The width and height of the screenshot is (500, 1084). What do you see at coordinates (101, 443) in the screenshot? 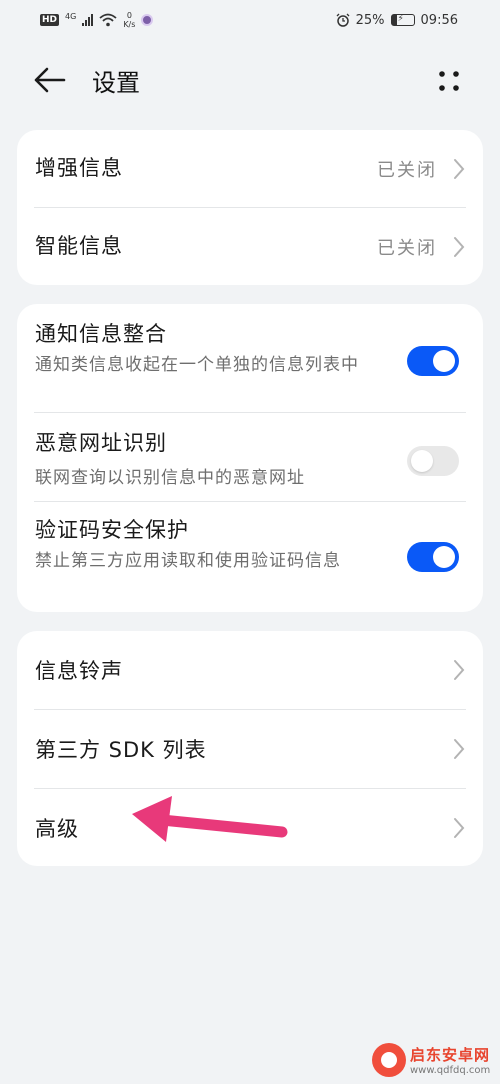
I see `row-title: 恶意网址识别` at bounding box center [101, 443].